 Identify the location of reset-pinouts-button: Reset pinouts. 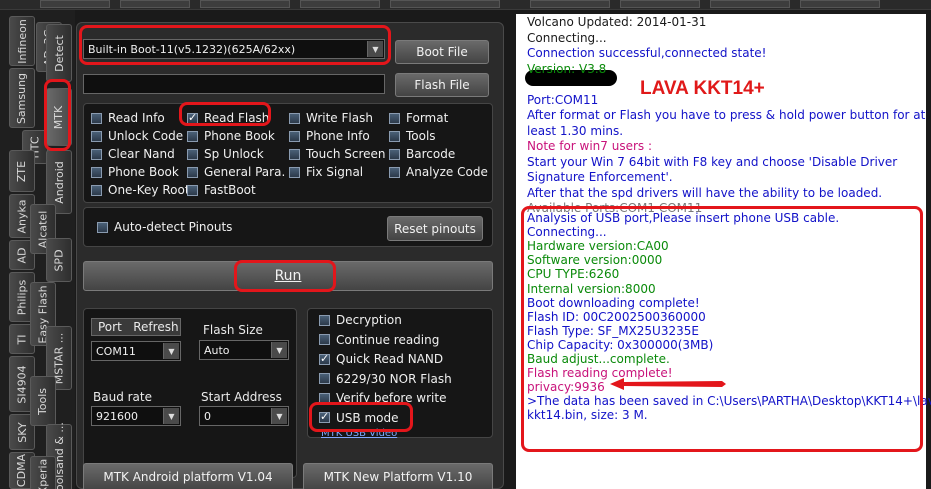
(435, 228).